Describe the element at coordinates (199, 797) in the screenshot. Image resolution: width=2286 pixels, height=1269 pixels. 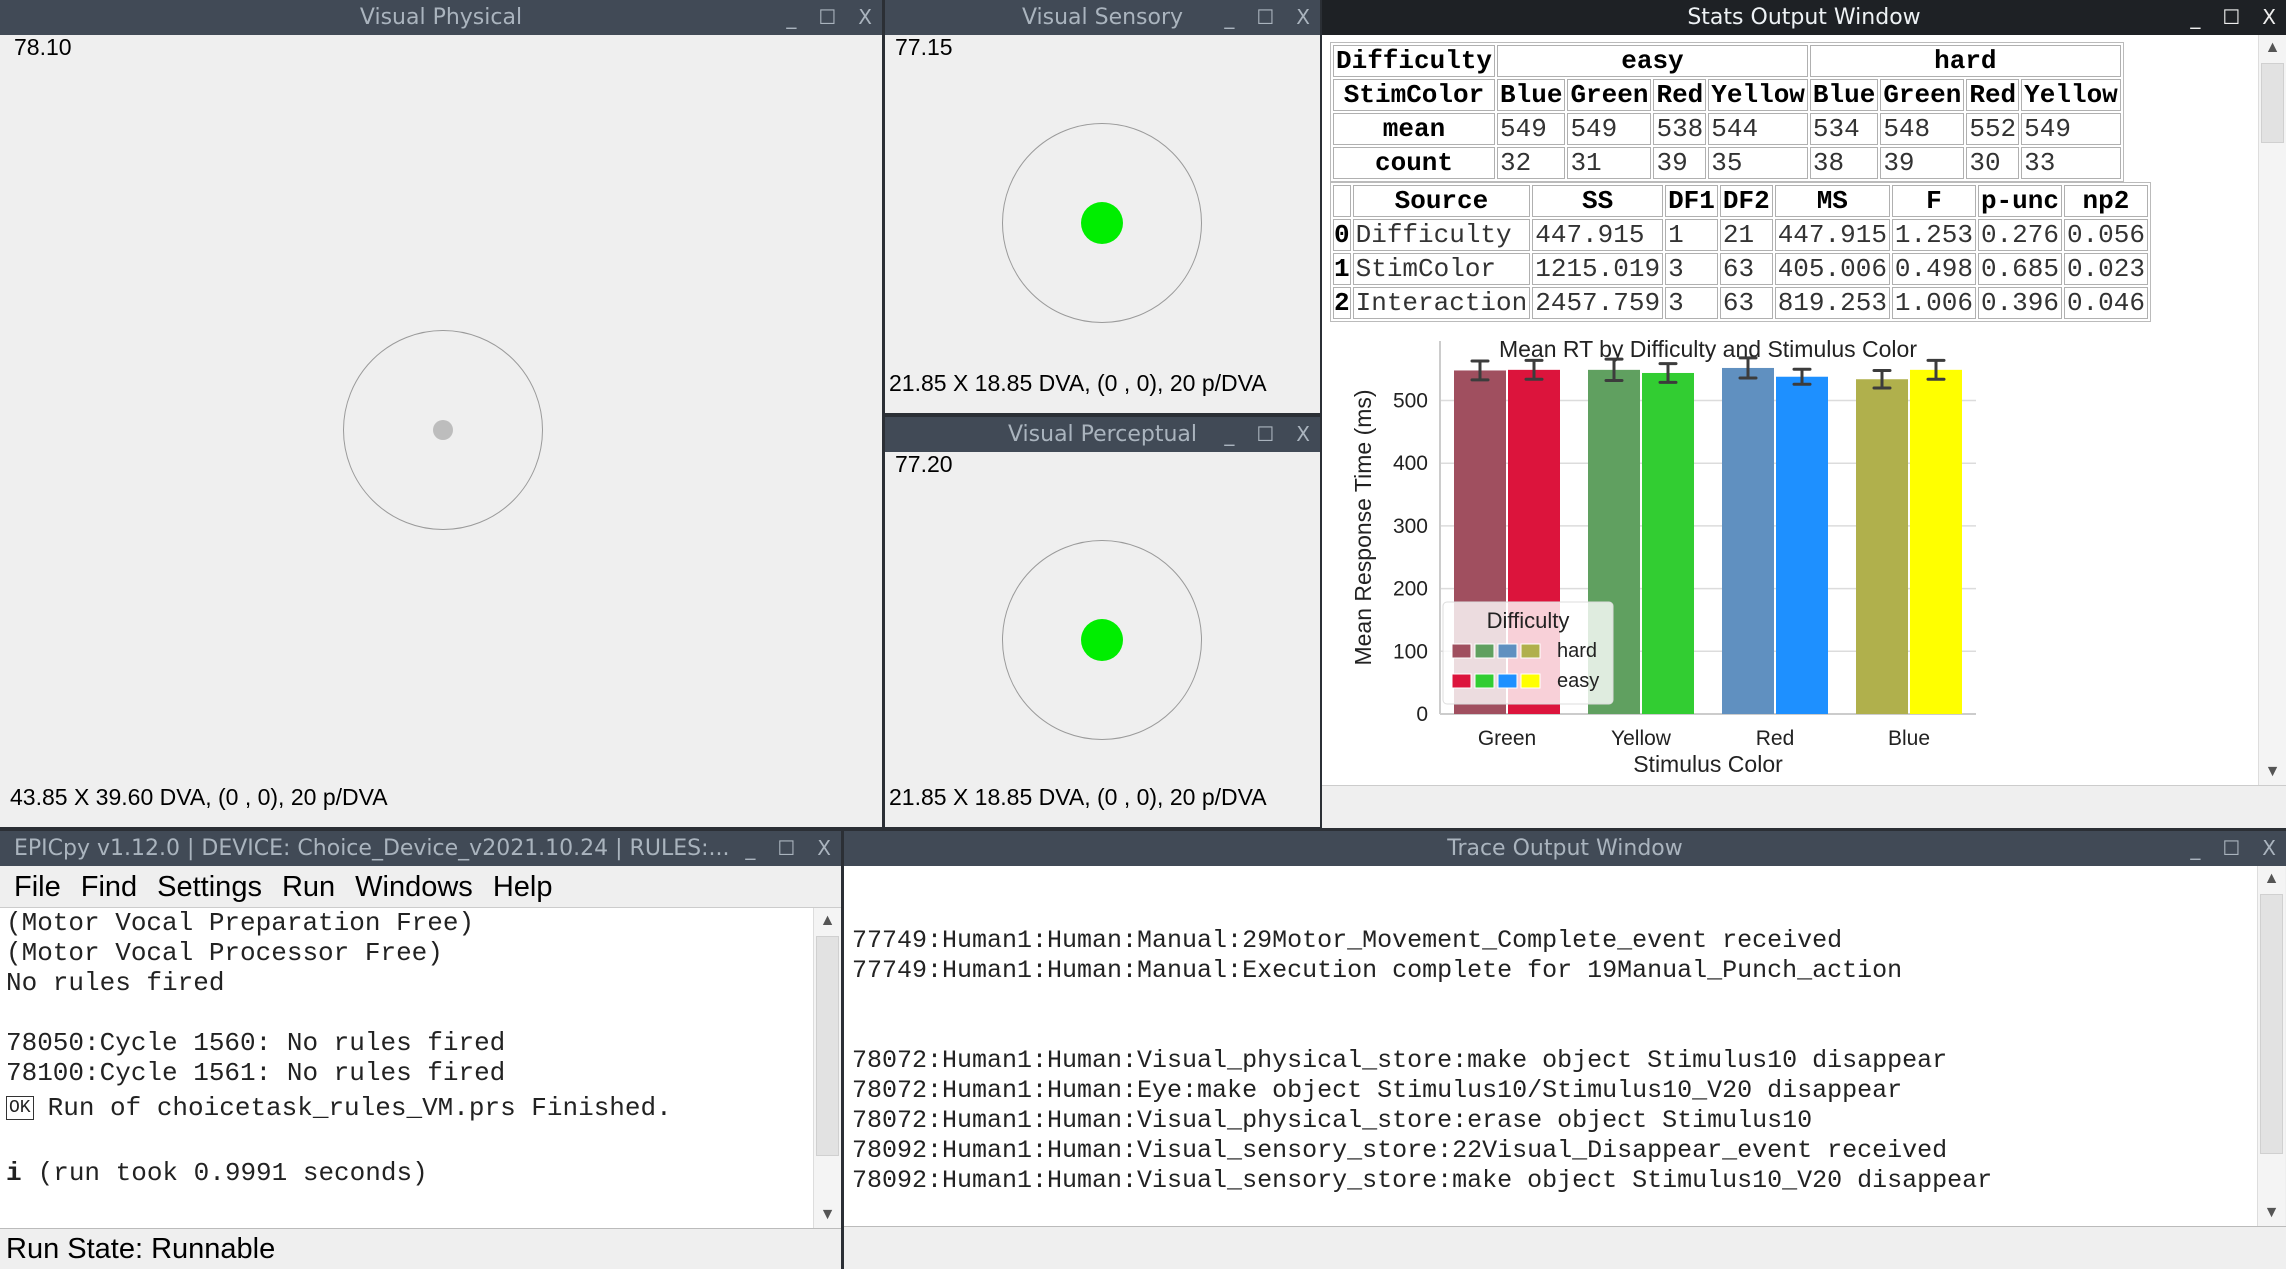
I see `scale-readout: 43.85 X 39.60 DVA, (0 , 0), 20 p/DVA` at that location.